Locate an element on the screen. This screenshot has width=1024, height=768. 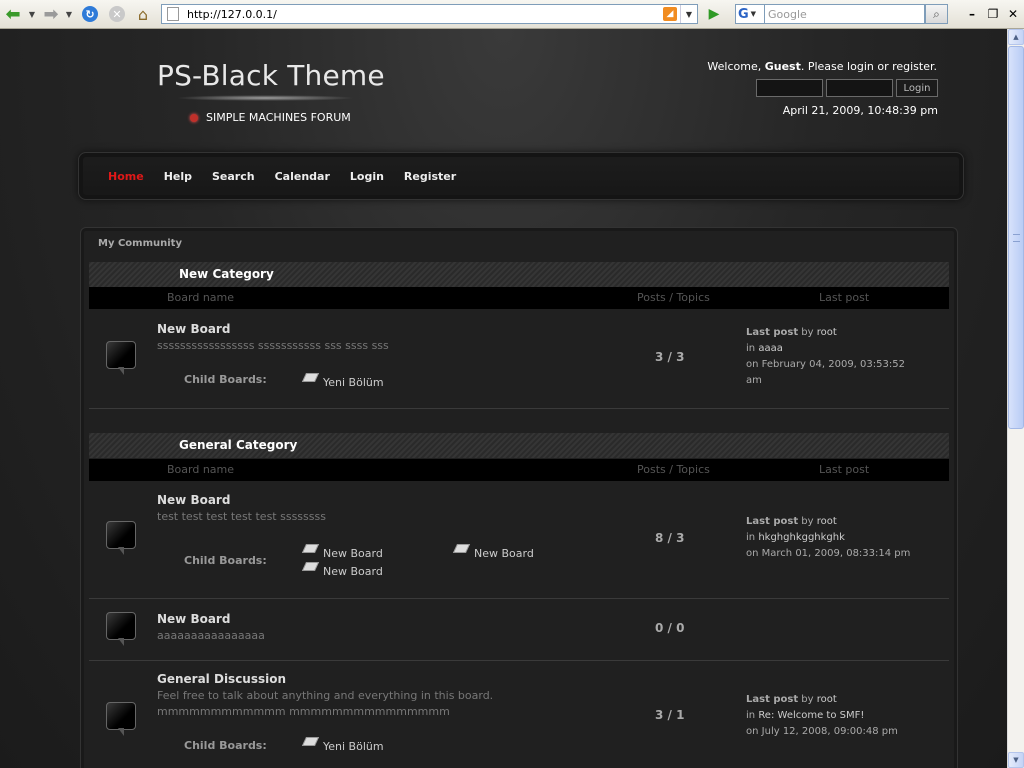
nav-help: Help is located at coordinates (178, 176).